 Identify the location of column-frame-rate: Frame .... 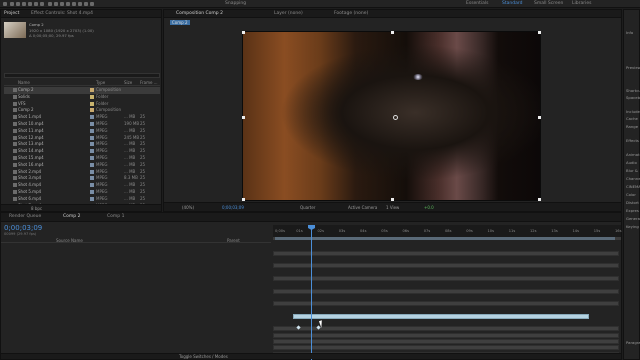
(149, 82).